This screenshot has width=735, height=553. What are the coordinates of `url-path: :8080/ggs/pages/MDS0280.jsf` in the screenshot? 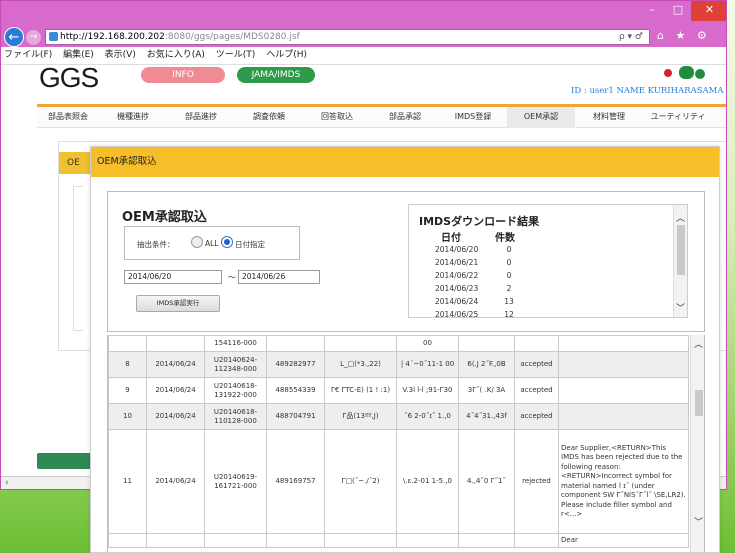 It's located at (232, 37).